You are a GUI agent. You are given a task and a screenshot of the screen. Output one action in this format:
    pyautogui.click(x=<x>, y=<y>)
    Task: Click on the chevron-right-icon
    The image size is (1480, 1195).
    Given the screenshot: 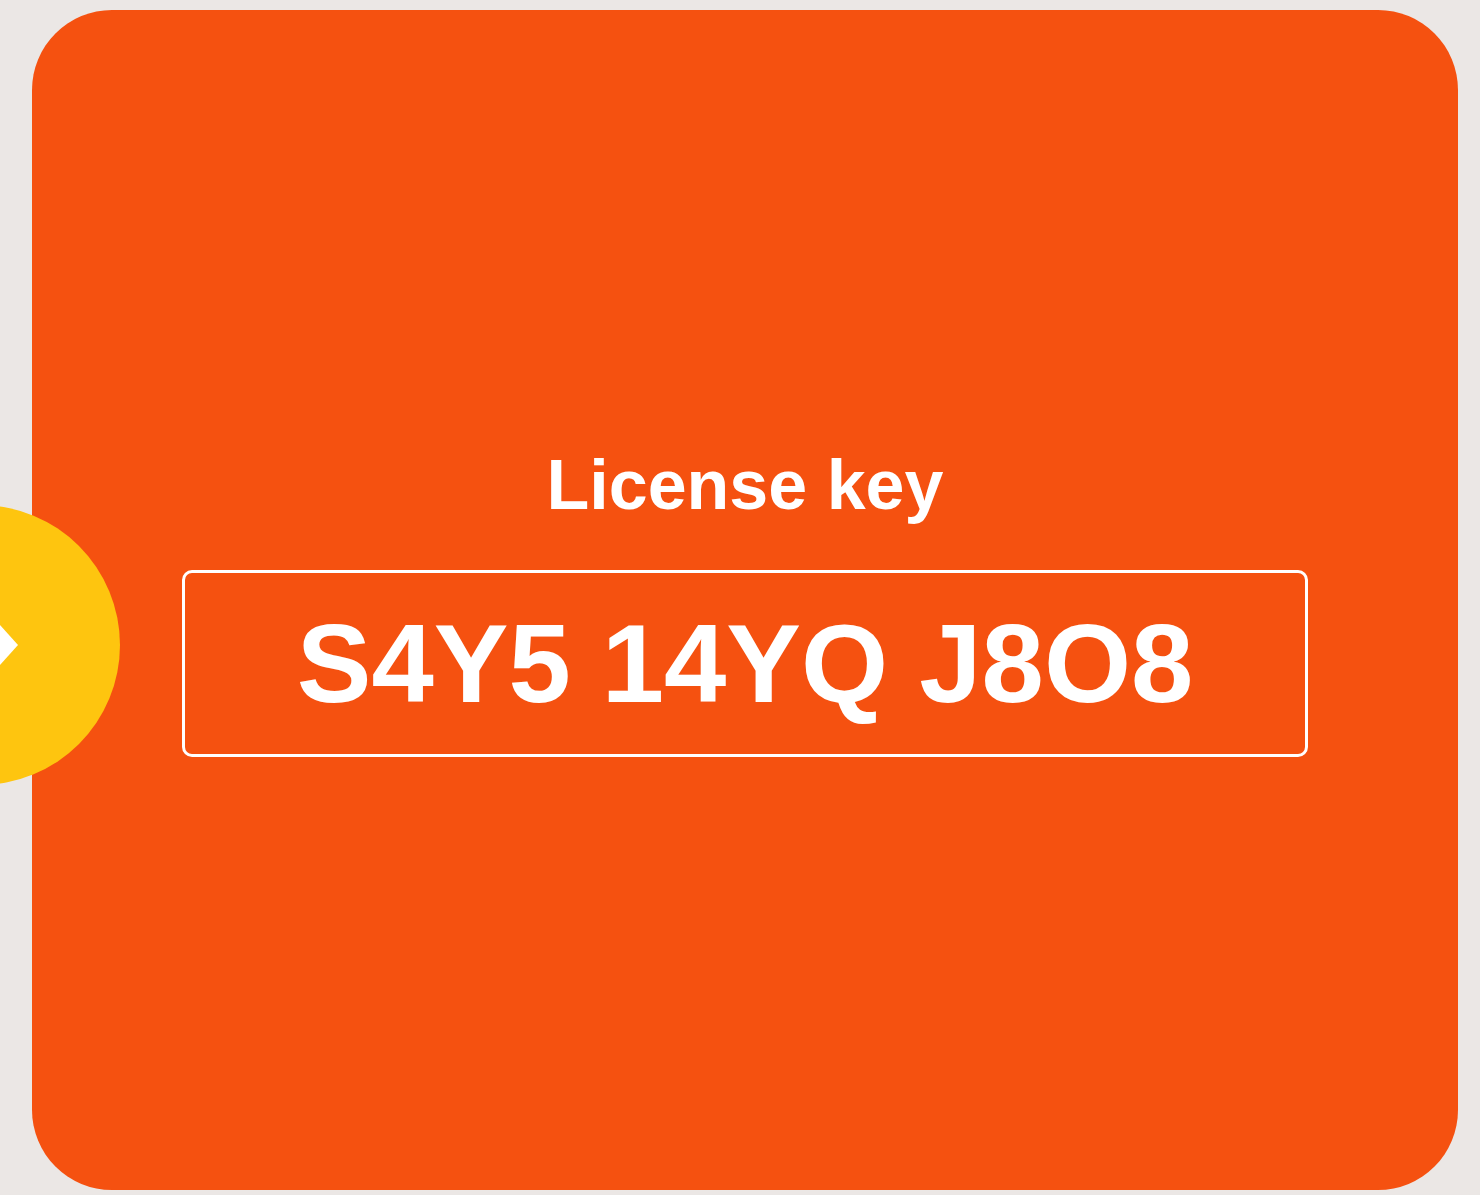 What is the action you would take?
    pyautogui.click(x=10, y=645)
    